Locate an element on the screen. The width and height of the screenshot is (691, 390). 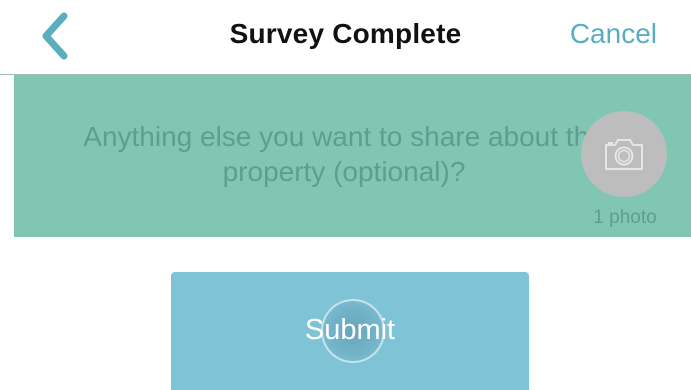
add-photo-button is located at coordinates (624, 154).